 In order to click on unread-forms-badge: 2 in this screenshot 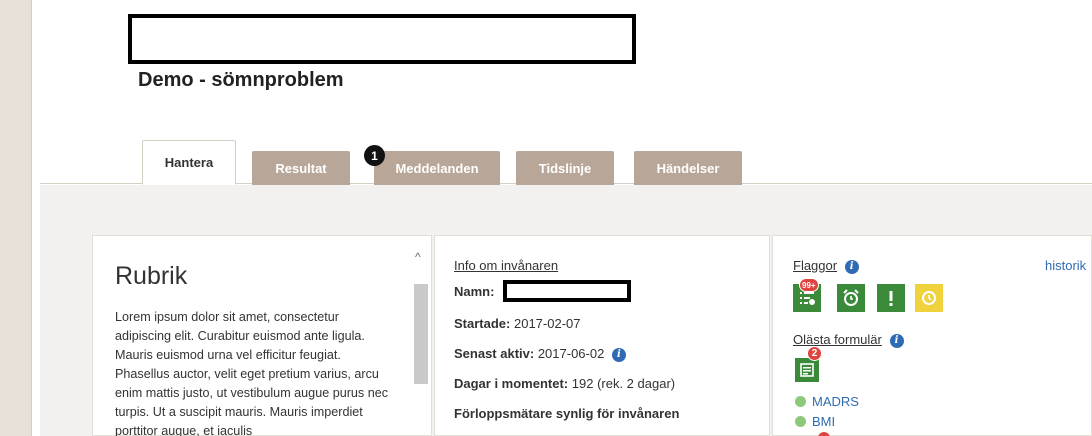, I will do `click(814, 353)`.